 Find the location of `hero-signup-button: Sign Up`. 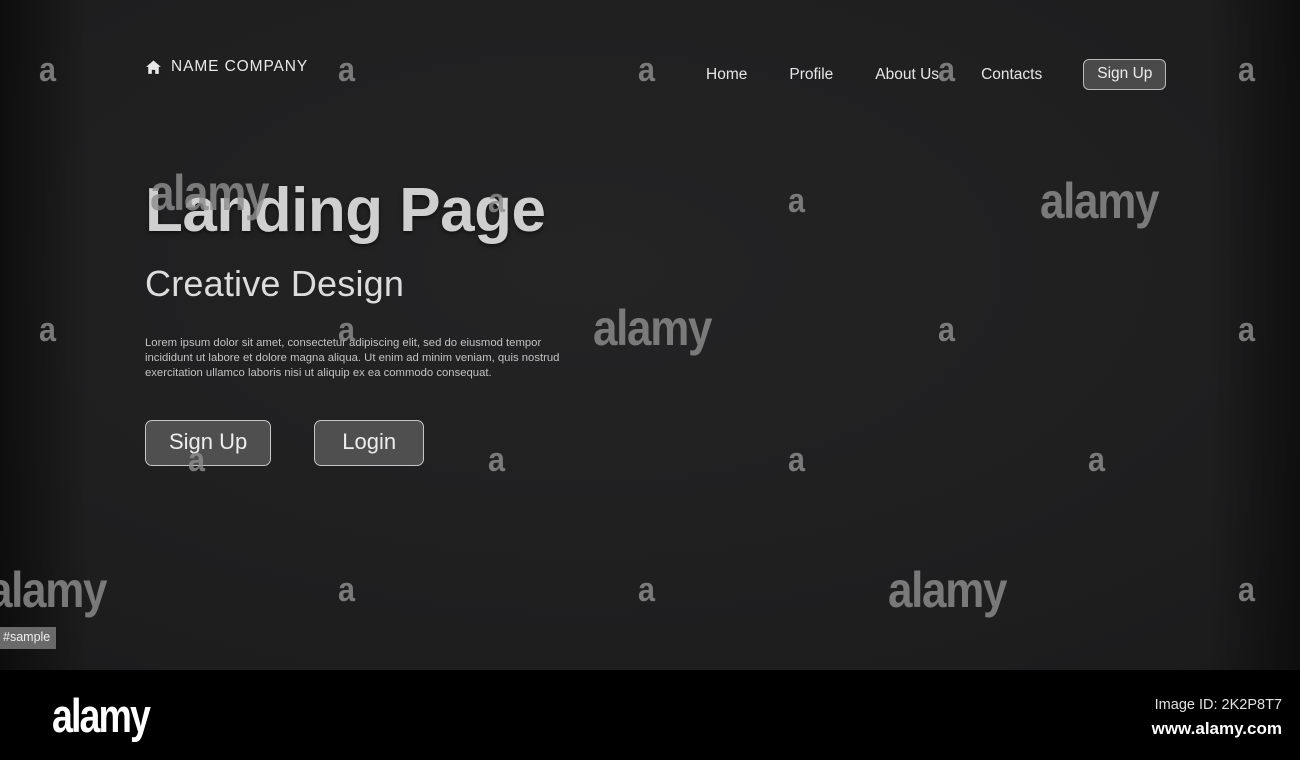

hero-signup-button: Sign Up is located at coordinates (208, 442).